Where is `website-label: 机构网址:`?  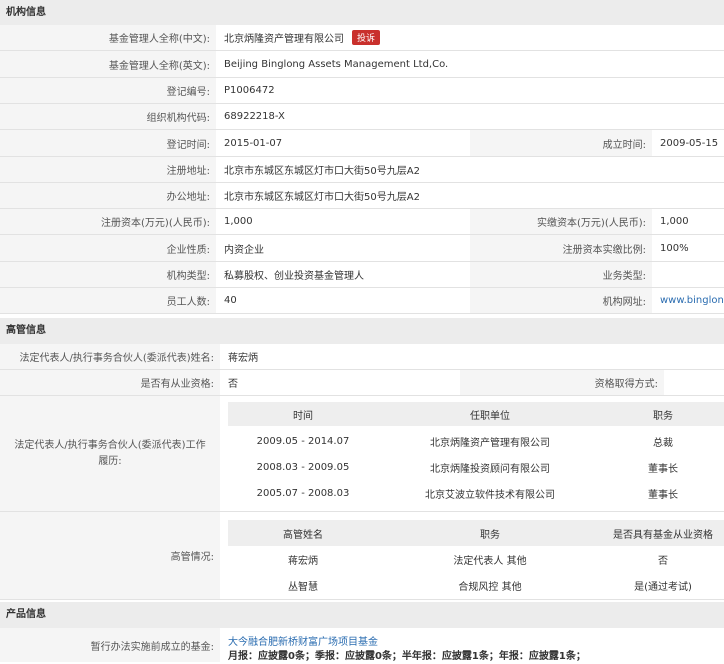 website-label: 机构网址: is located at coordinates (561, 300).